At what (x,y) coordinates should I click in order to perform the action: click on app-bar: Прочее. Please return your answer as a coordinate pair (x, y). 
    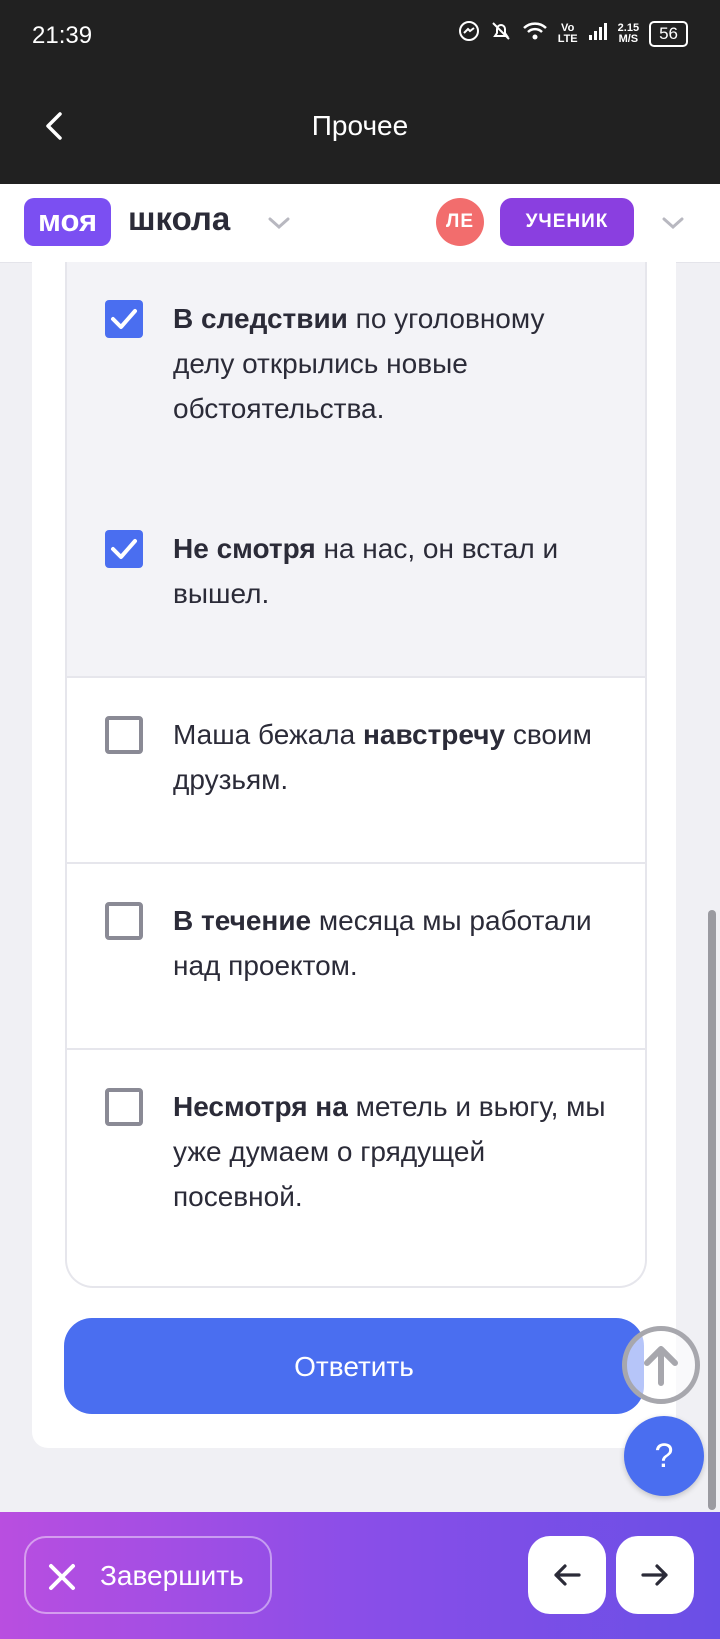
    Looking at the image, I should click on (360, 128).